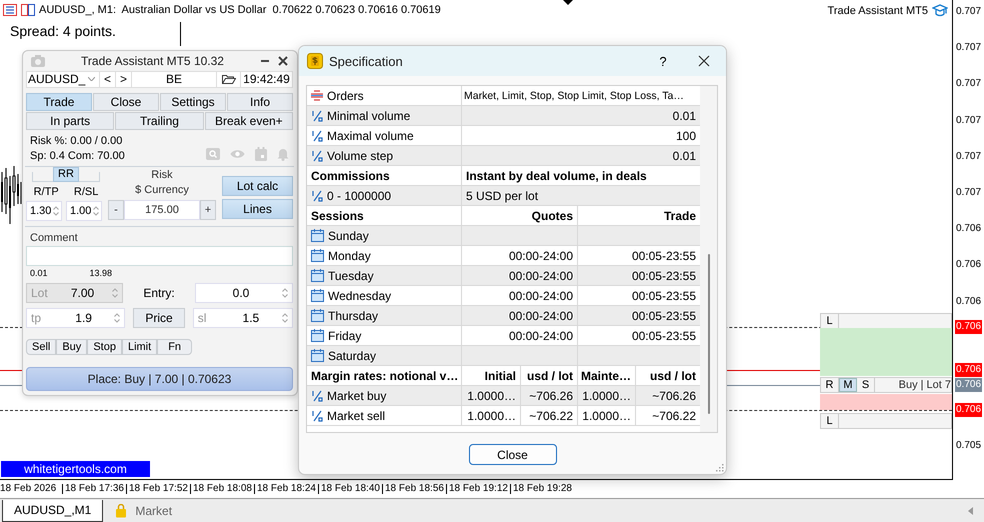 The image size is (984, 522). Describe the element at coordinates (159, 256) in the screenshot. I see `comment-field` at that location.